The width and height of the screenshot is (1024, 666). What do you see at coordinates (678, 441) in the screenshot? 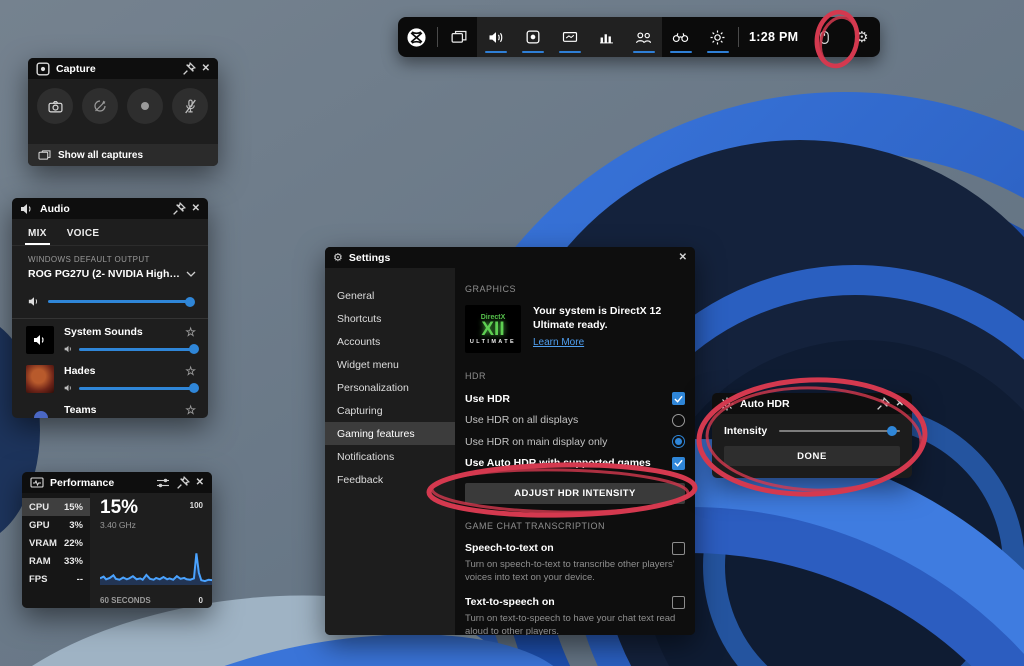
I see `hdr-main-display-radio` at bounding box center [678, 441].